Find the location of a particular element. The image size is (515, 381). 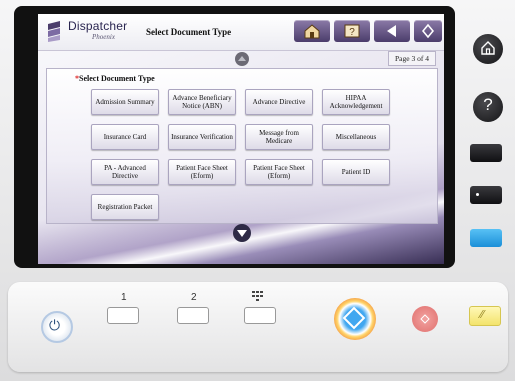

mode-hardware-key is located at coordinates (486, 195).